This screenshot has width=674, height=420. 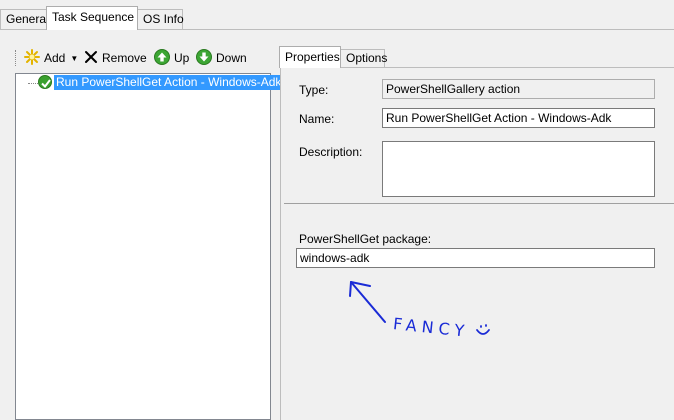 I want to click on up-button: Up, so click(x=171, y=58).